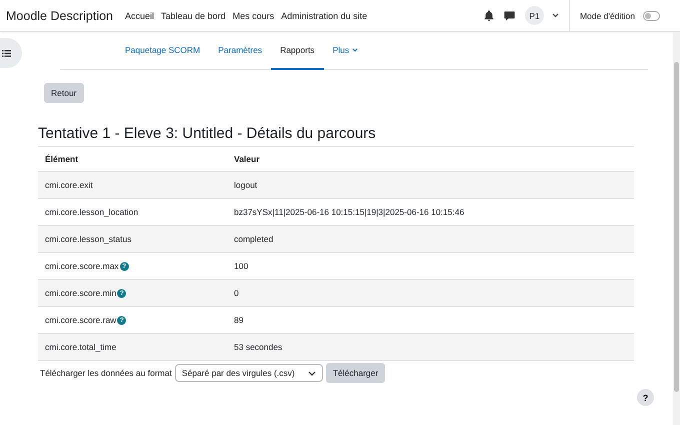 The height and width of the screenshot is (425, 680). I want to click on download-label: Télécharger les données au format, so click(106, 373).